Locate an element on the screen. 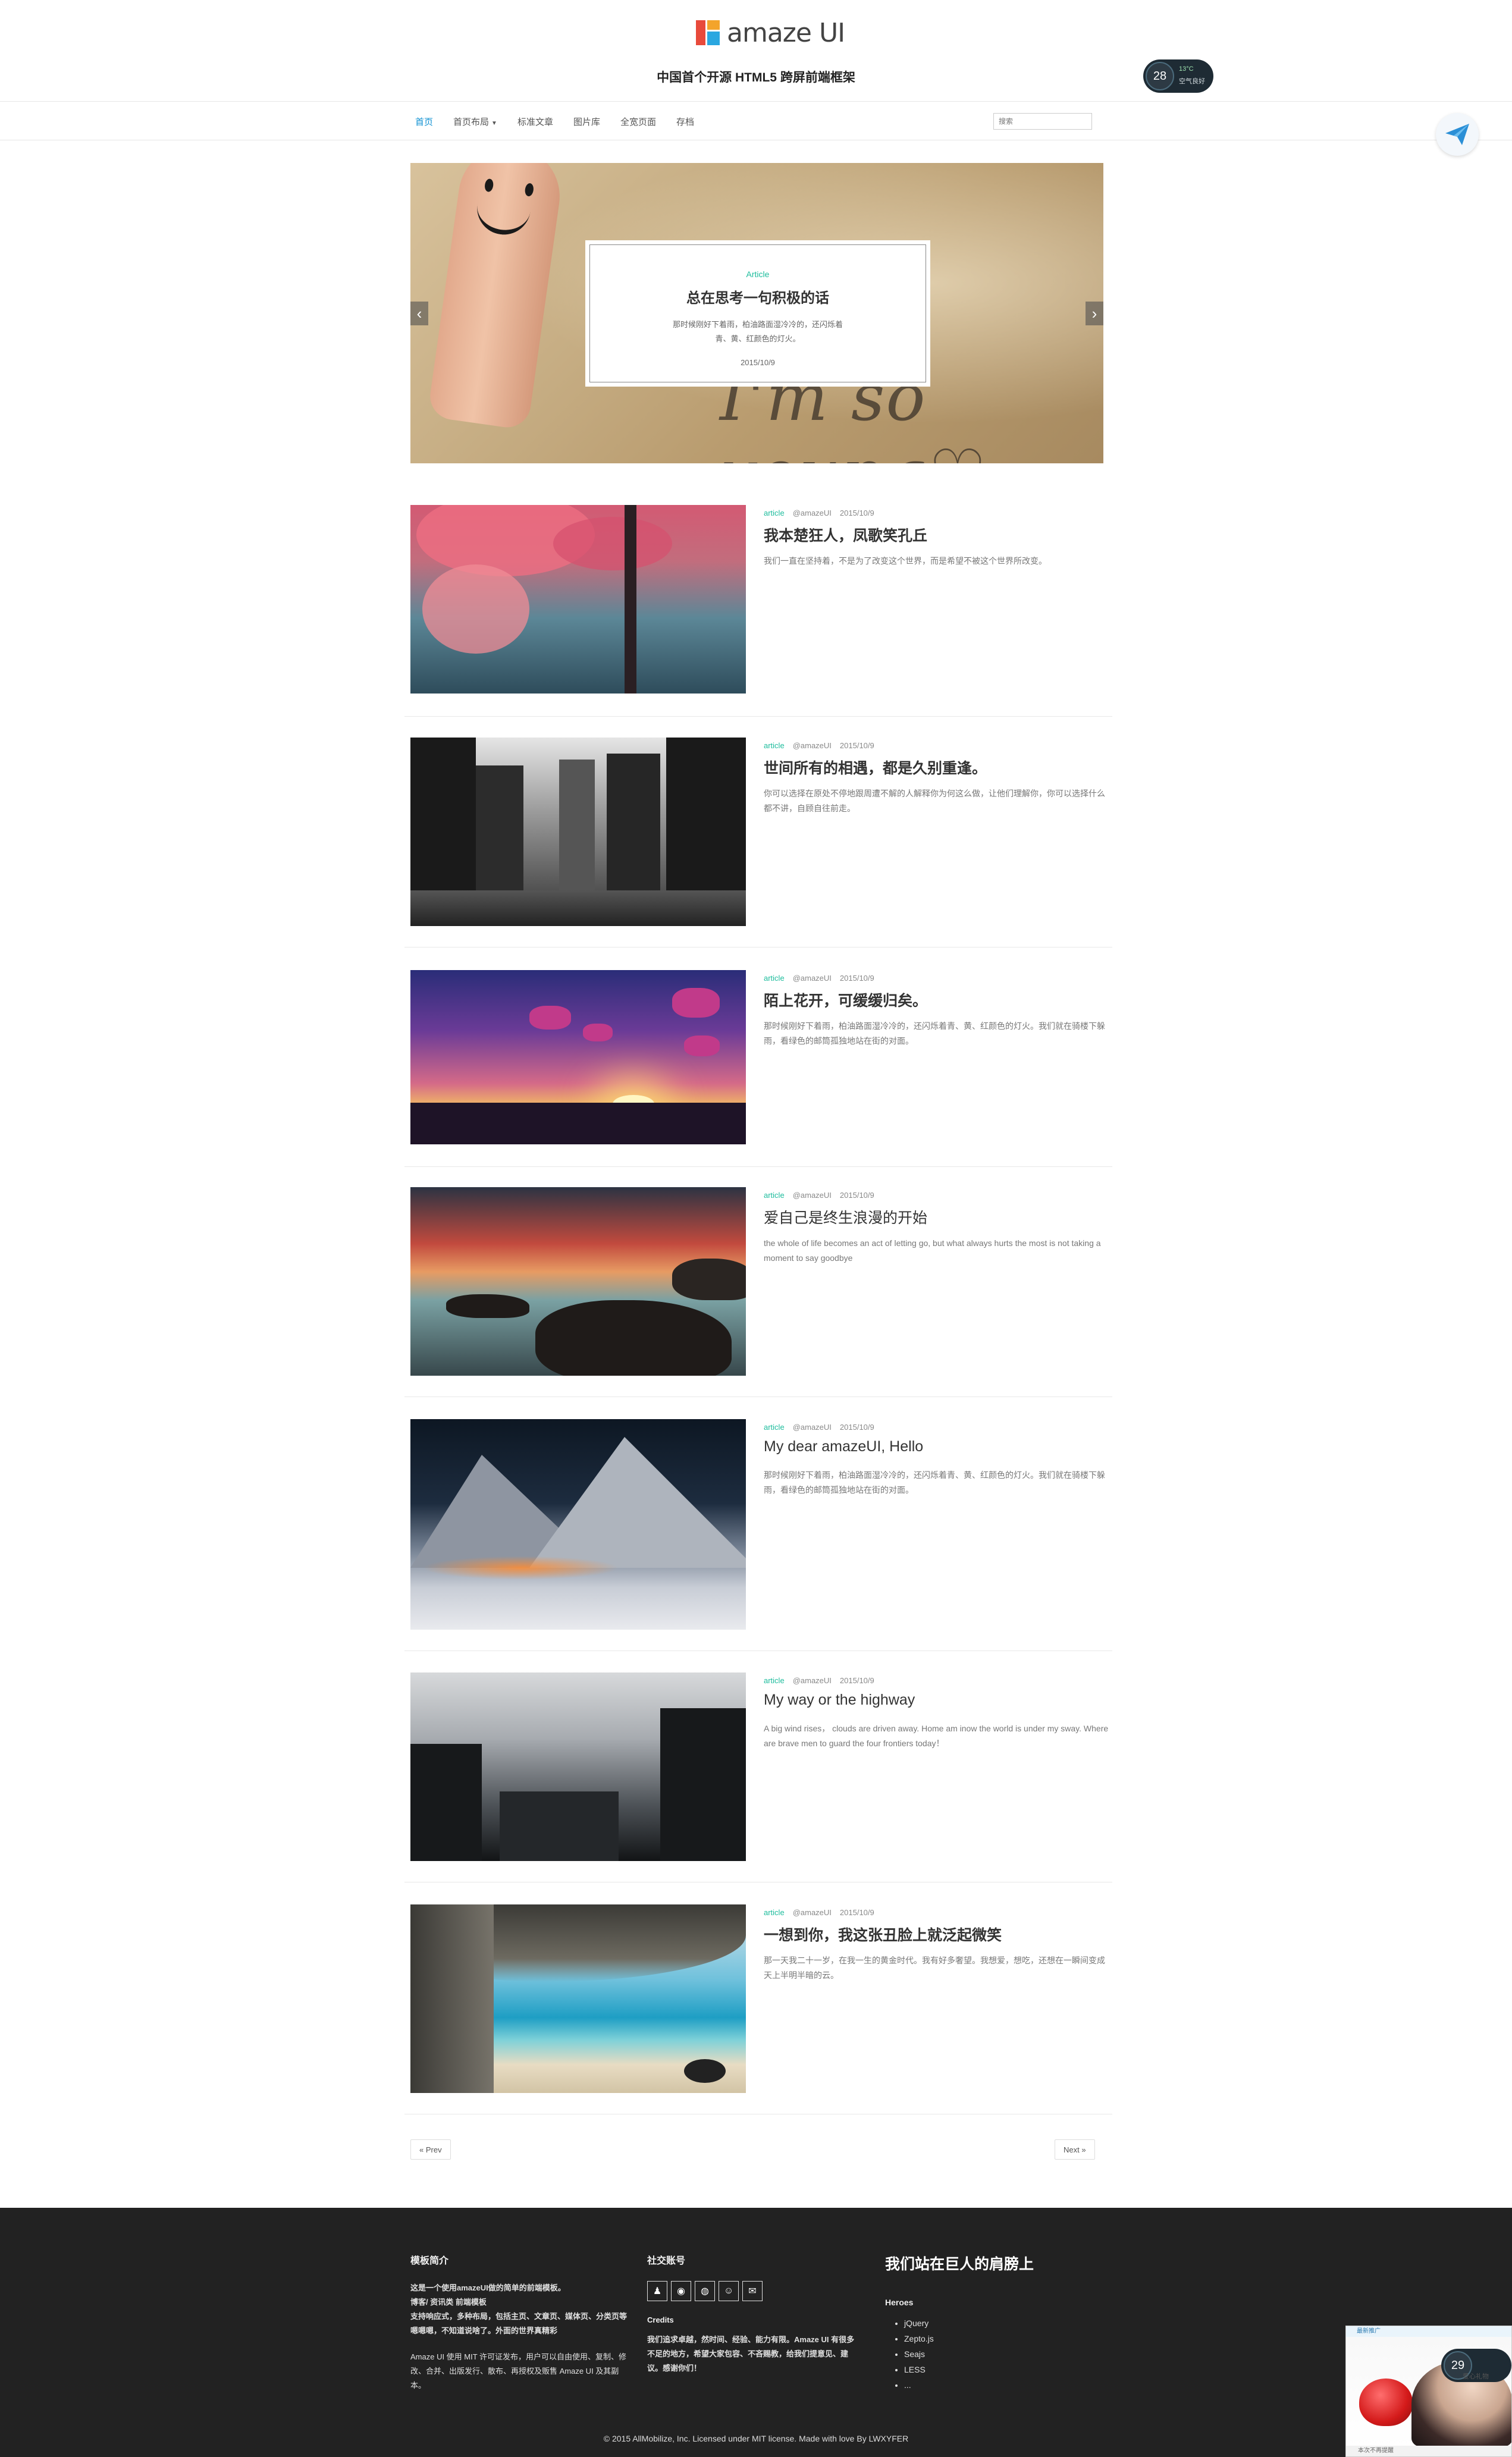 This screenshot has width=1512, height=2457. social-icons: ♟ ◉ ◍ ☺ ✉ is located at coordinates (754, 2291).